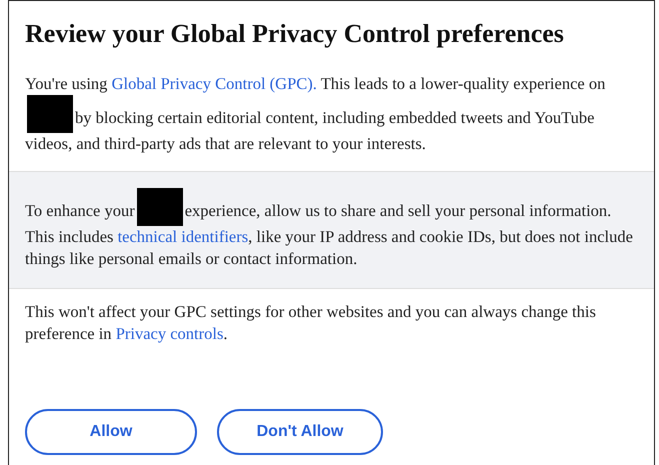 The image size is (659, 465). I want to click on text-link: technical identifiers, so click(183, 236).